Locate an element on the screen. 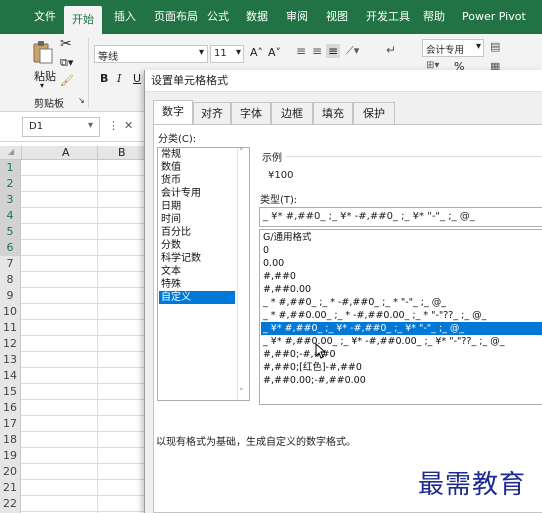  copy-icon: ⧉▾ is located at coordinates (66, 63).